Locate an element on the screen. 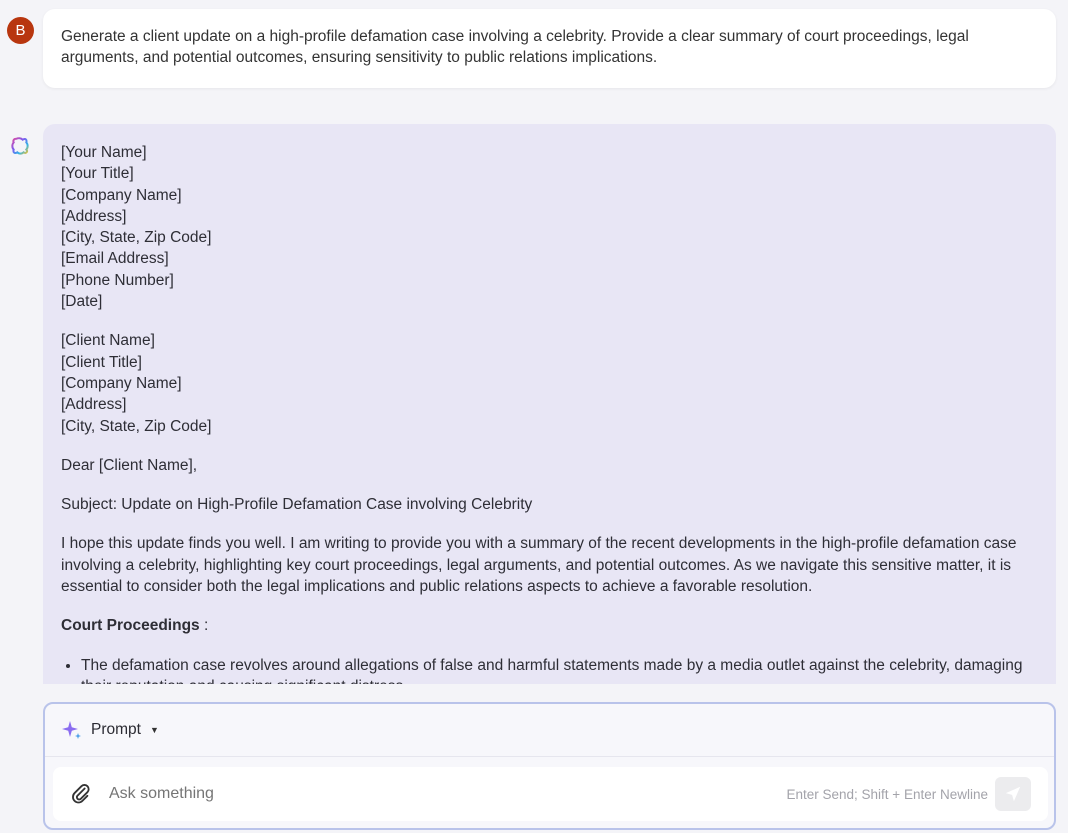 The height and width of the screenshot is (833, 1068). recipient-line: [City, State, Zip Code] is located at coordinates (136, 426).